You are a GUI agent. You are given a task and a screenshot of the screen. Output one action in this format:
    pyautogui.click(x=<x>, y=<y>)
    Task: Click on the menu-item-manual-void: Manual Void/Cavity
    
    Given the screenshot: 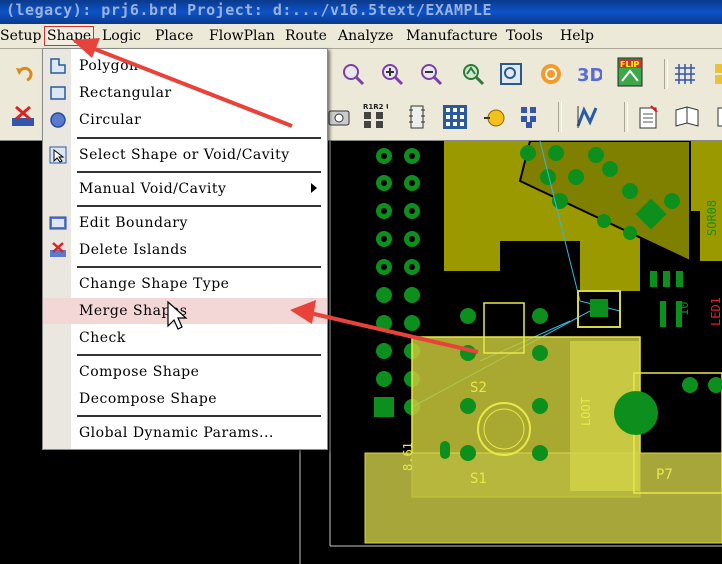 What is the action you would take?
    pyautogui.click(x=185, y=189)
    